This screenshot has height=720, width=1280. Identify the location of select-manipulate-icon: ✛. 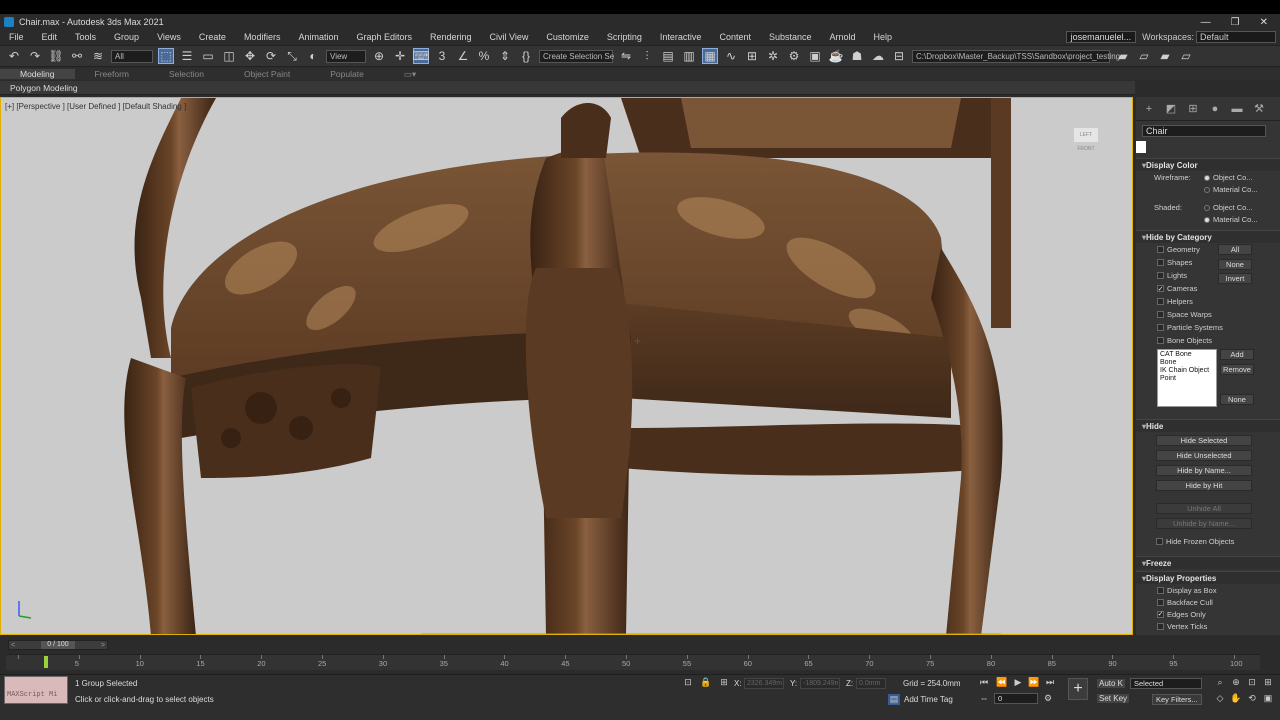
(400, 56).